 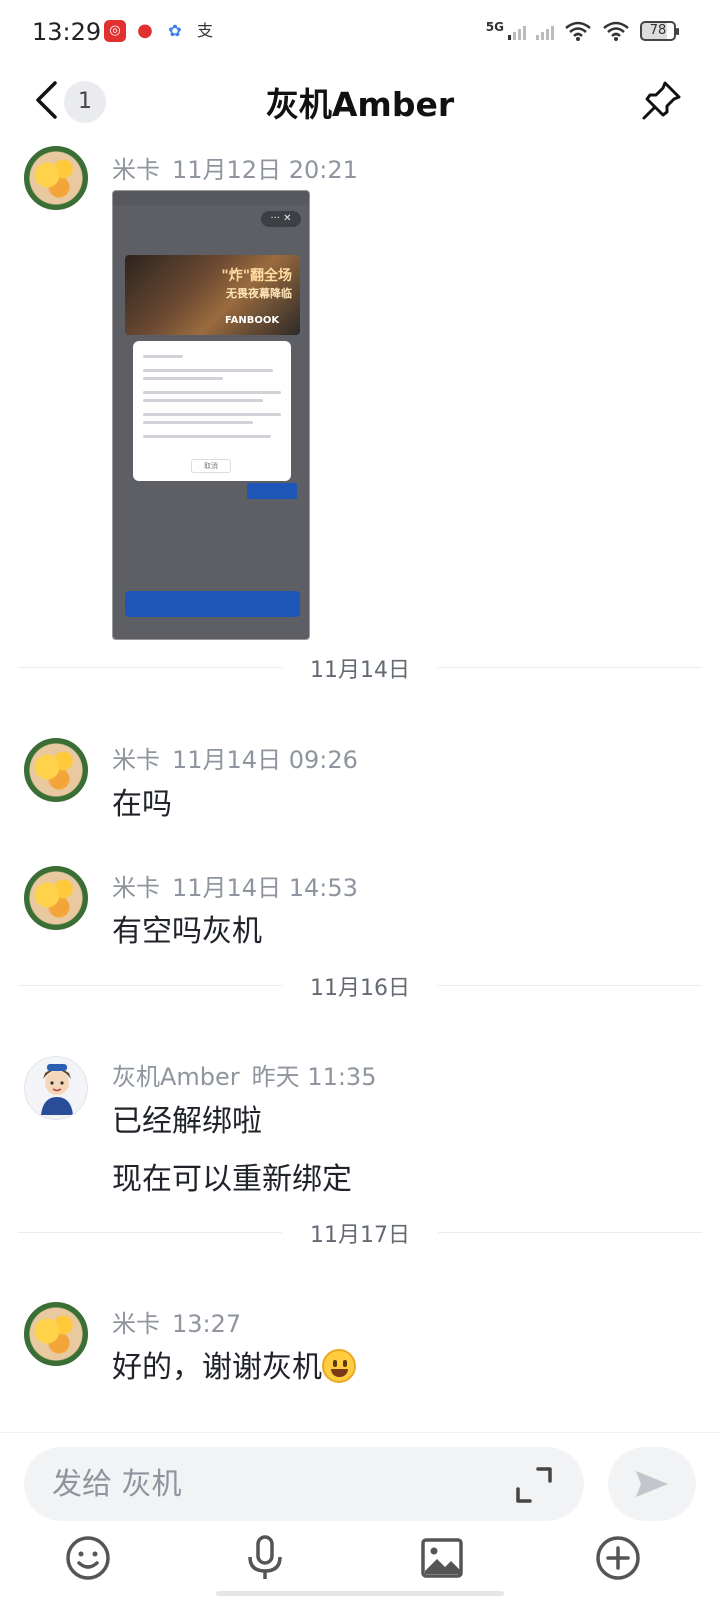 I want to click on message-time: 11月14日 14:53, so click(x=265, y=888).